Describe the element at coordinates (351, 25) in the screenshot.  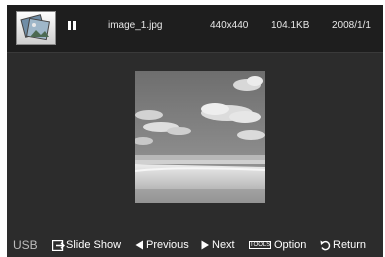
I see `file-date: 2008/1/1` at that location.